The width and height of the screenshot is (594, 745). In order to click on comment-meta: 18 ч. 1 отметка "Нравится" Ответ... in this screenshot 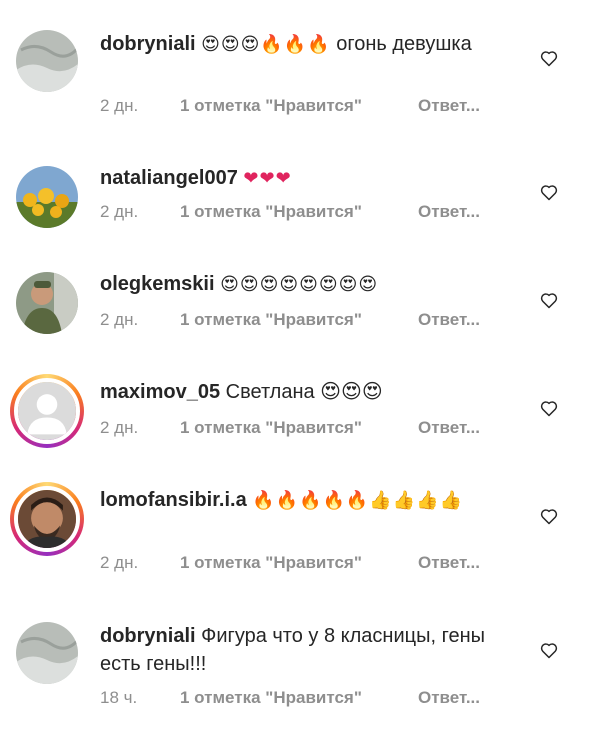, I will do `click(290, 698)`.